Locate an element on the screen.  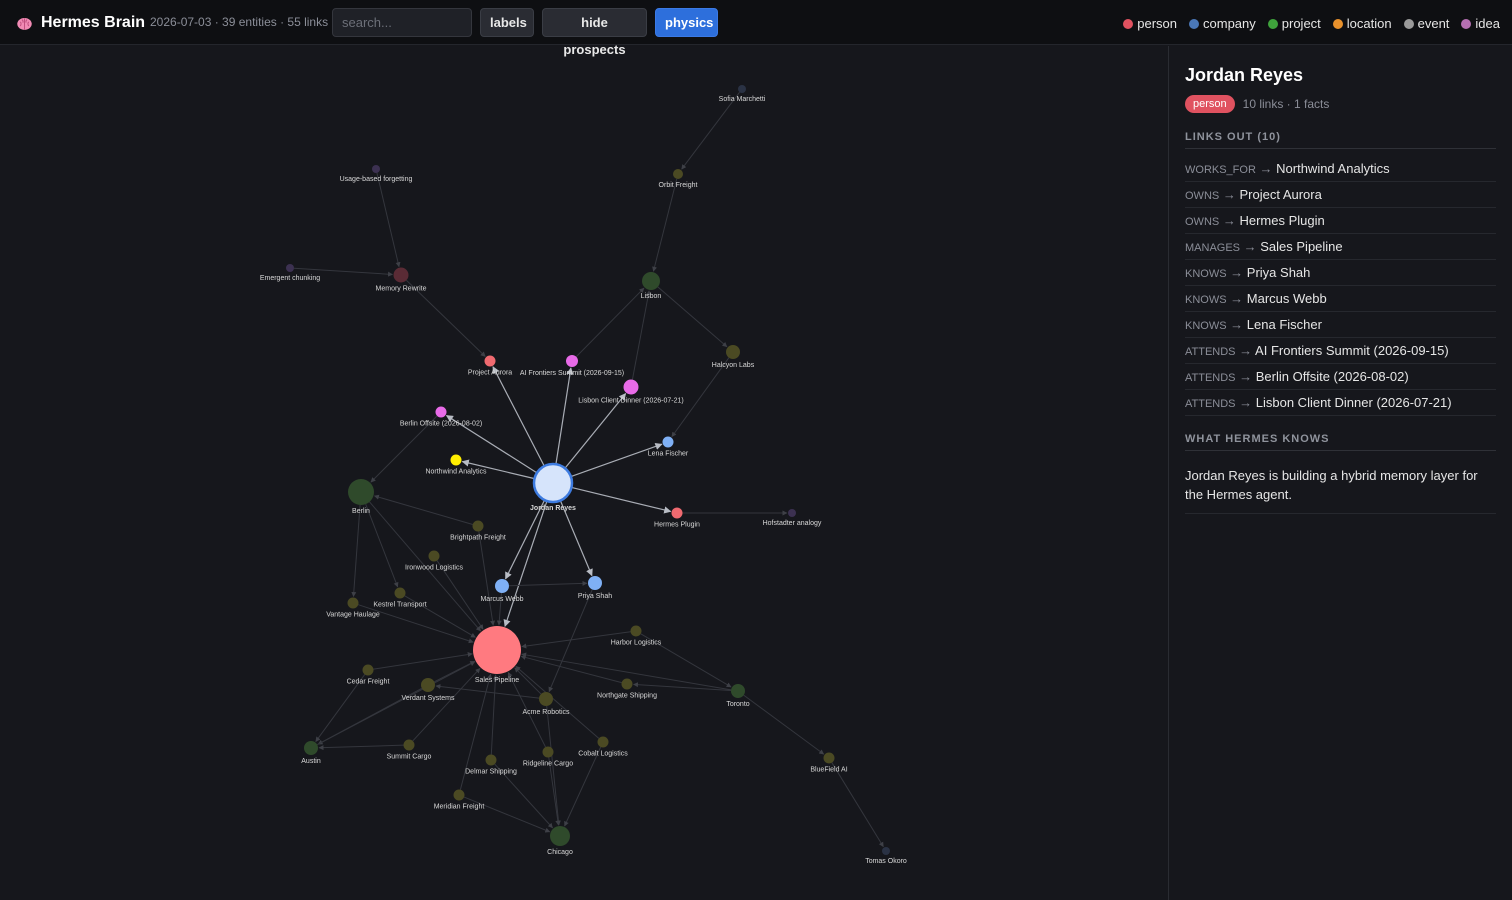
graph-node-cobalt: Cobalt Logistics is located at coordinates (603, 747).